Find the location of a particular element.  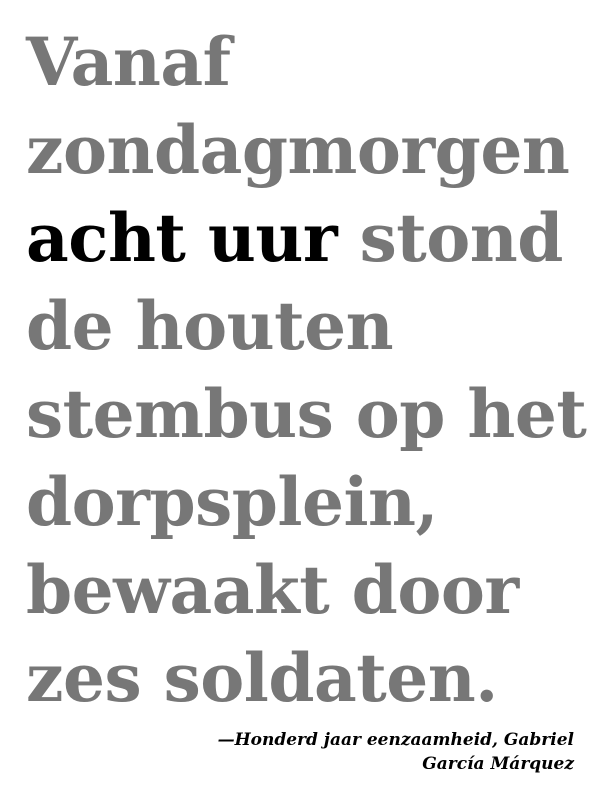

quote-line-5: stembus op het is located at coordinates (306, 414).